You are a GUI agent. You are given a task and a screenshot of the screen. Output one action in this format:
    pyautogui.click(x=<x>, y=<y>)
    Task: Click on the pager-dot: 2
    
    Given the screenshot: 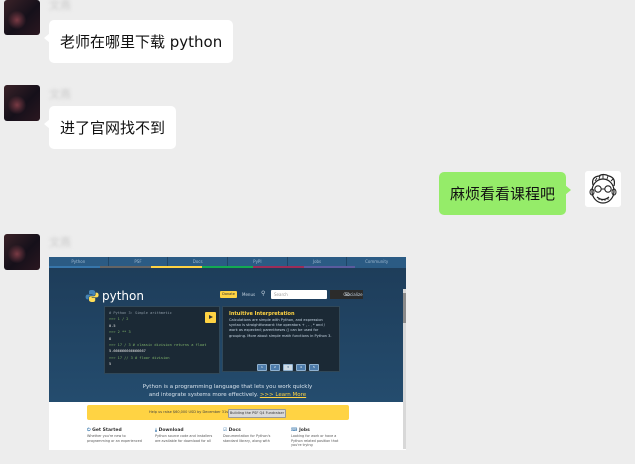 What is the action you would take?
    pyautogui.click(x=275, y=367)
    